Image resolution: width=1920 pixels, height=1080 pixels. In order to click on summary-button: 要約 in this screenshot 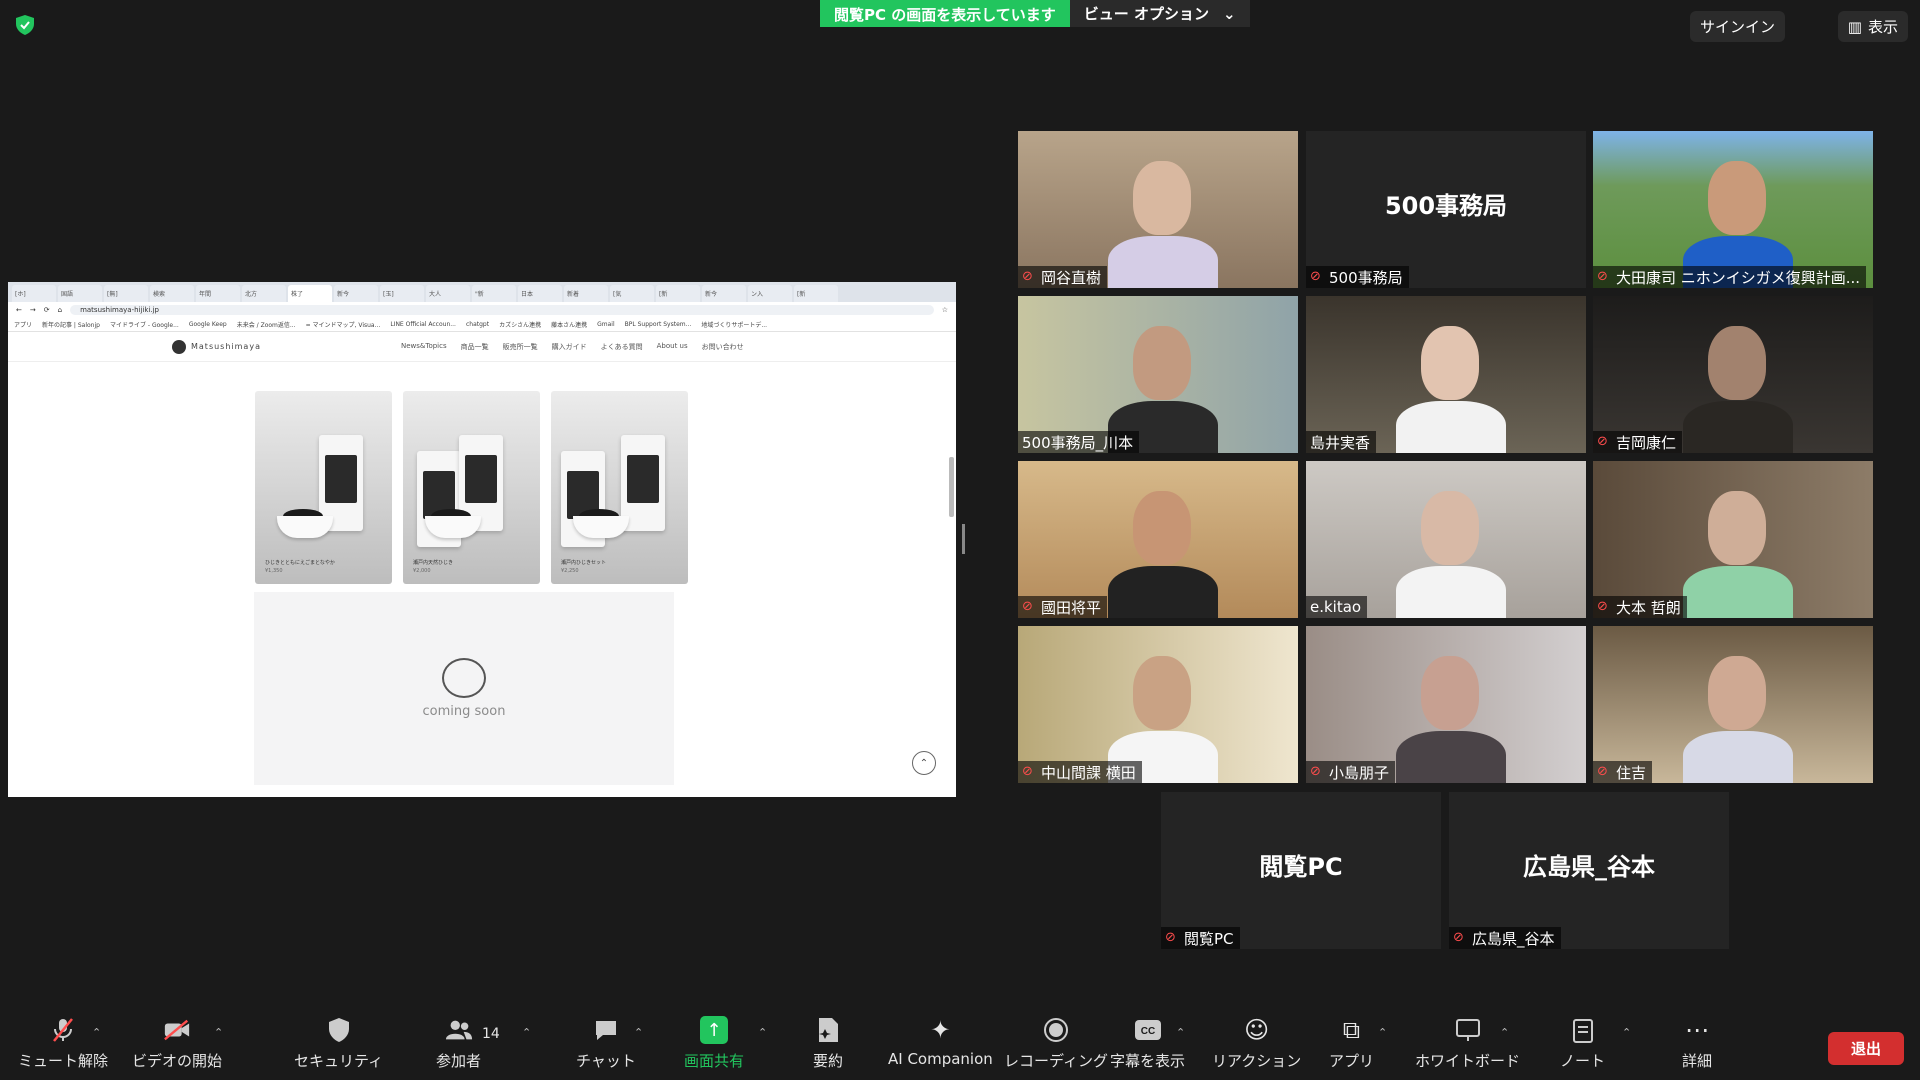, I will do `click(828, 1043)`.